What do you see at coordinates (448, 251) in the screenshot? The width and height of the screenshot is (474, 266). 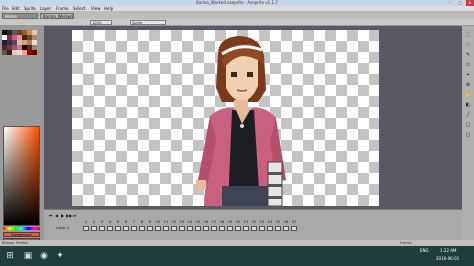 I see `clock-time: 1:22 AM` at bounding box center [448, 251].